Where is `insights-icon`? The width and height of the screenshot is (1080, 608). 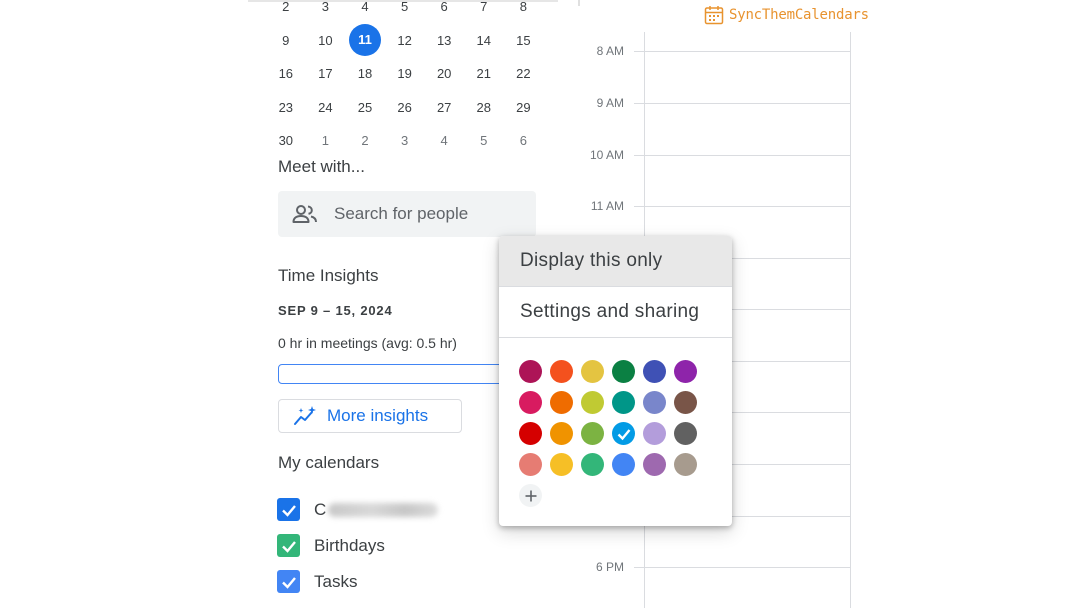
insights-icon is located at coordinates (305, 415).